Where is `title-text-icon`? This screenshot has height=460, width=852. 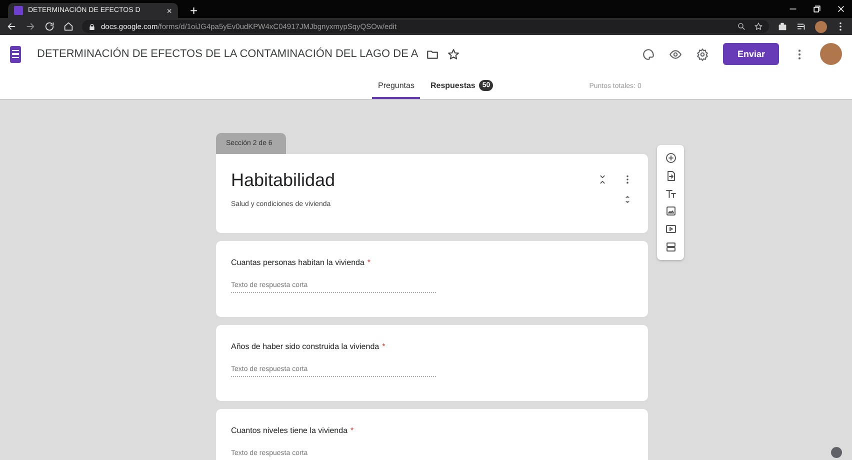
title-text-icon is located at coordinates (670, 194).